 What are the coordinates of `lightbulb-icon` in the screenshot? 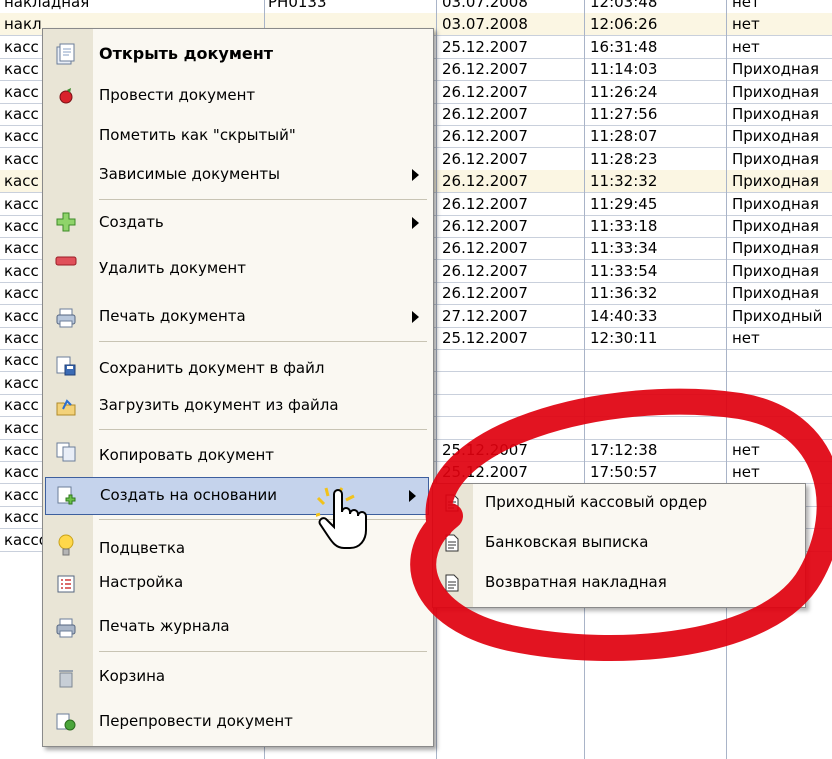 It's located at (66, 546).